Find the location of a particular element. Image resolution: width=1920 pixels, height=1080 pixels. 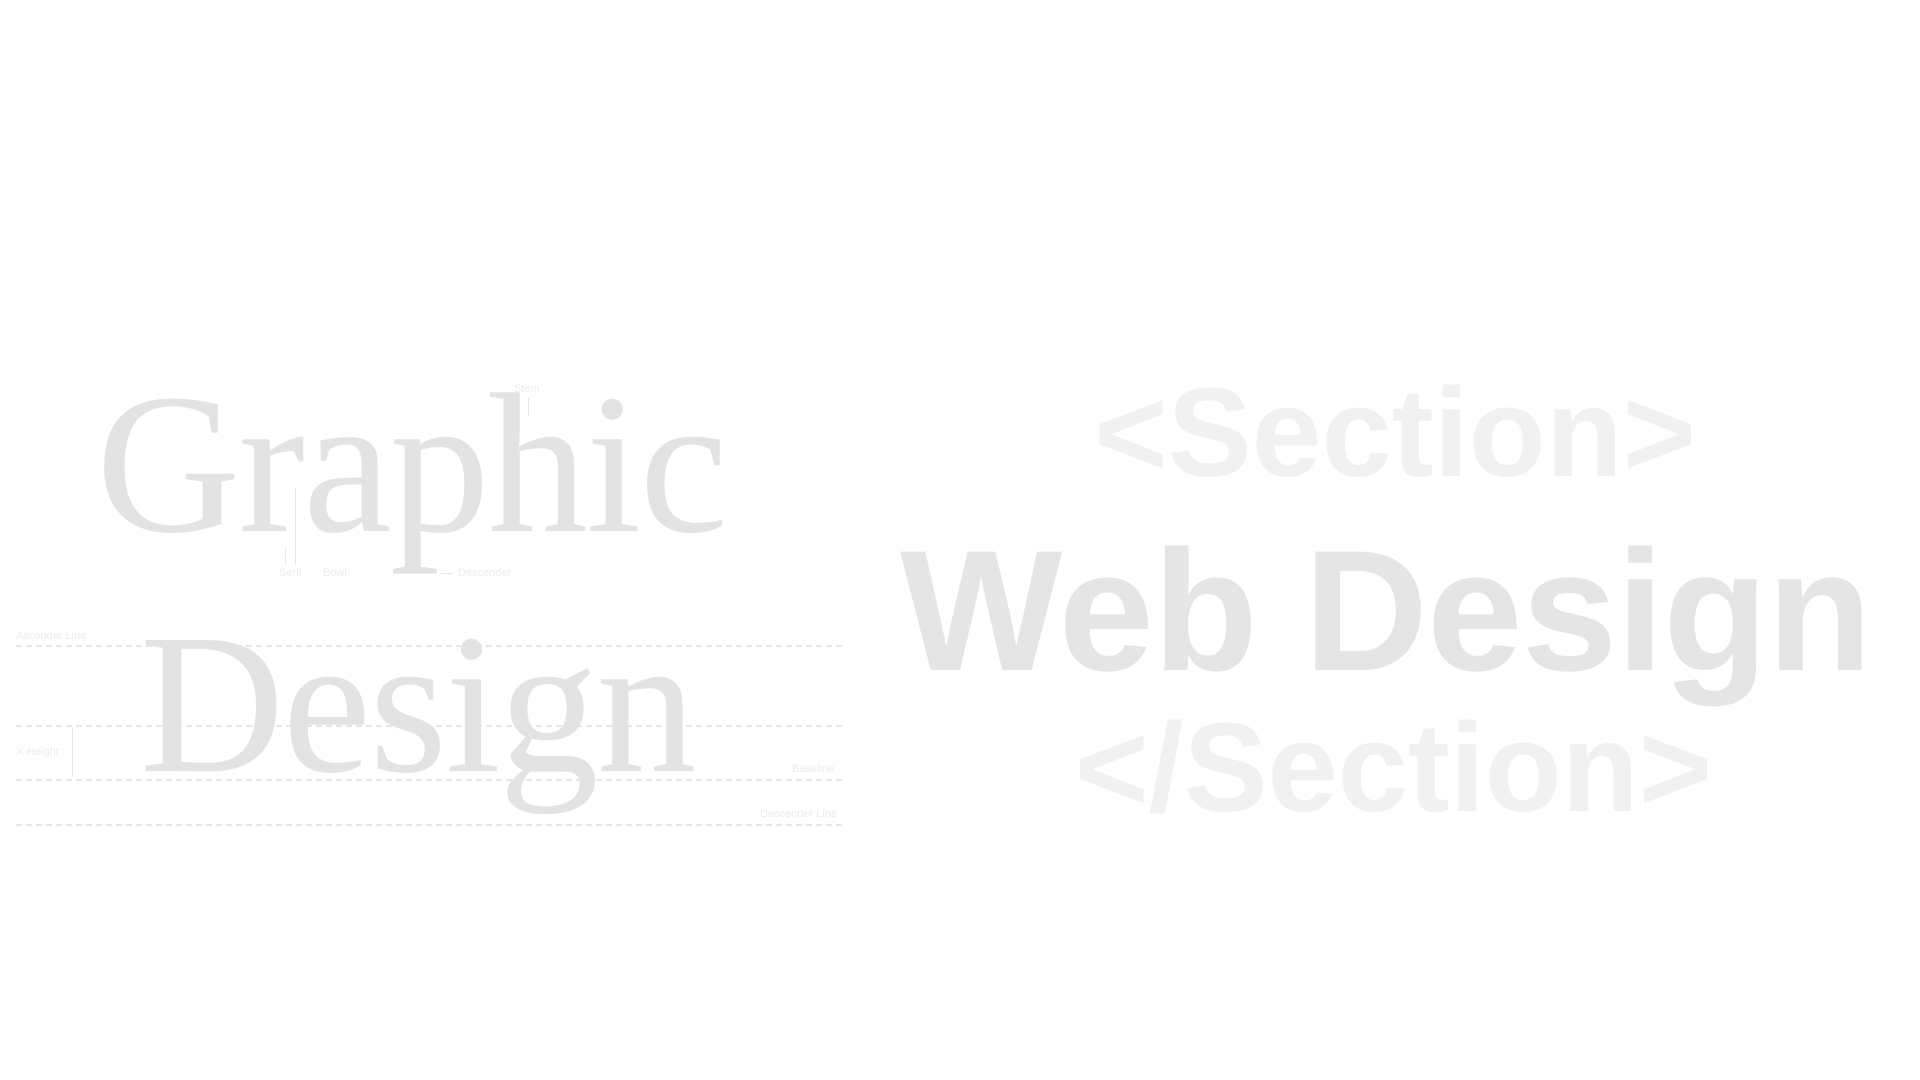

x-height-bracket is located at coordinates (72, 752).